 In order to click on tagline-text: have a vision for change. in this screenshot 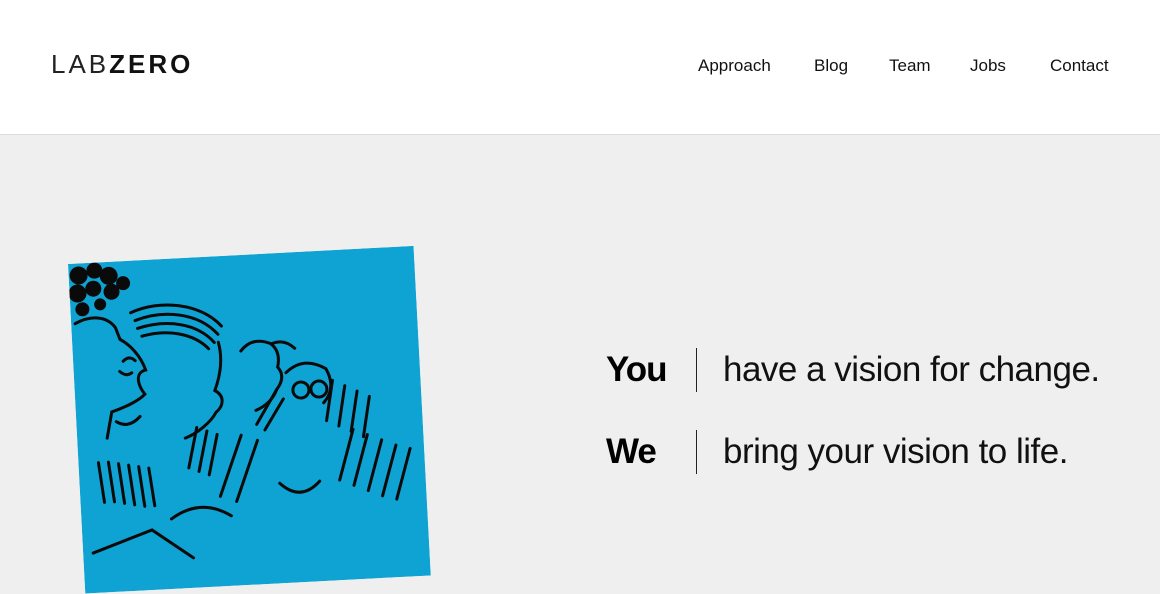, I will do `click(911, 369)`.